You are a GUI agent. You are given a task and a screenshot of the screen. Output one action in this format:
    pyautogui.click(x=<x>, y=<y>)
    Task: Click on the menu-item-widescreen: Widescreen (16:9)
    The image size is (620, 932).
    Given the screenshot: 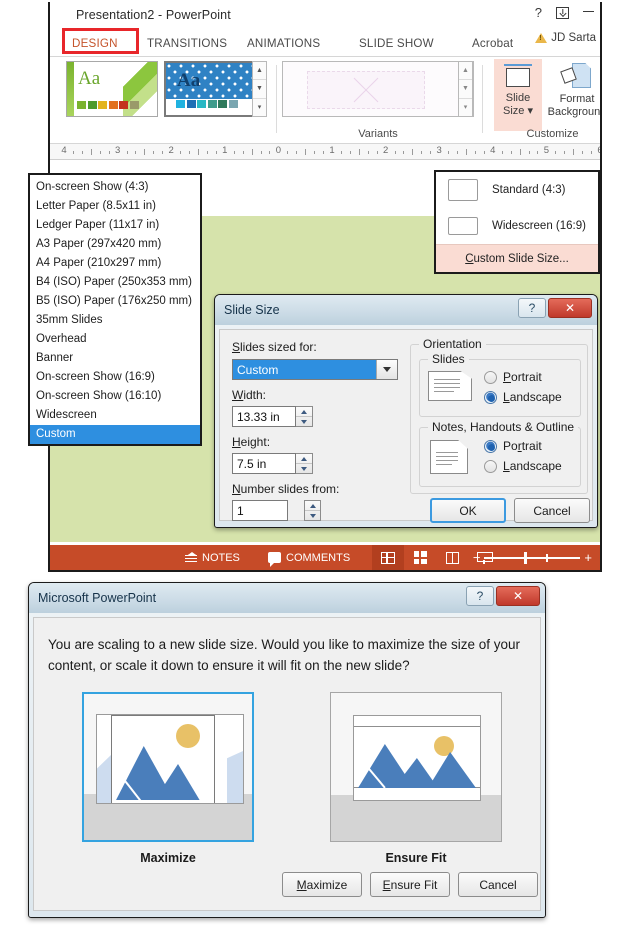 What is the action you would take?
    pyautogui.click(x=517, y=226)
    